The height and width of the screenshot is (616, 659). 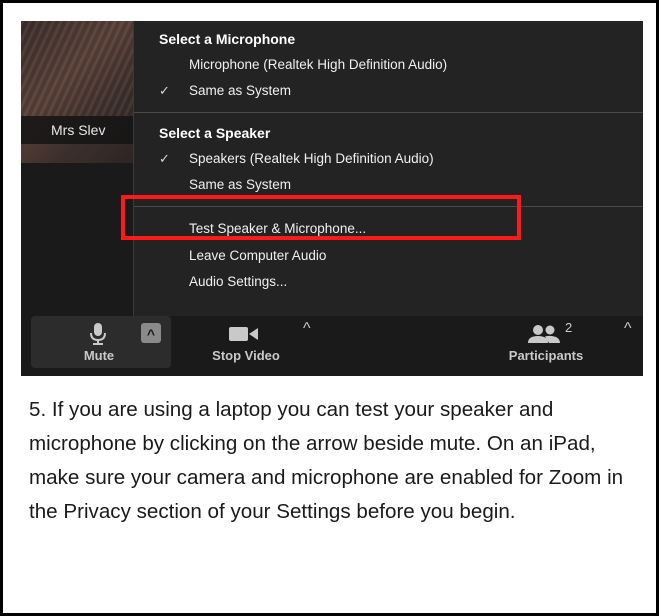 I want to click on menu-item-speaker-same-as-system: Same as System, so click(x=240, y=184).